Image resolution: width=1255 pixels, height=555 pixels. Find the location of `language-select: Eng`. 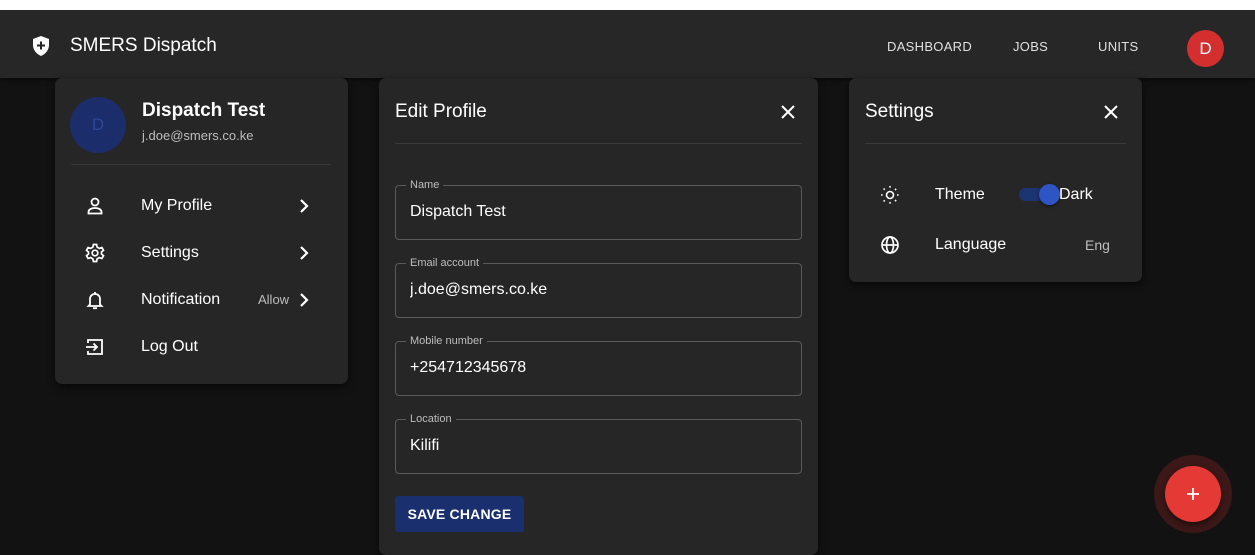

language-select: Eng is located at coordinates (1097, 245).